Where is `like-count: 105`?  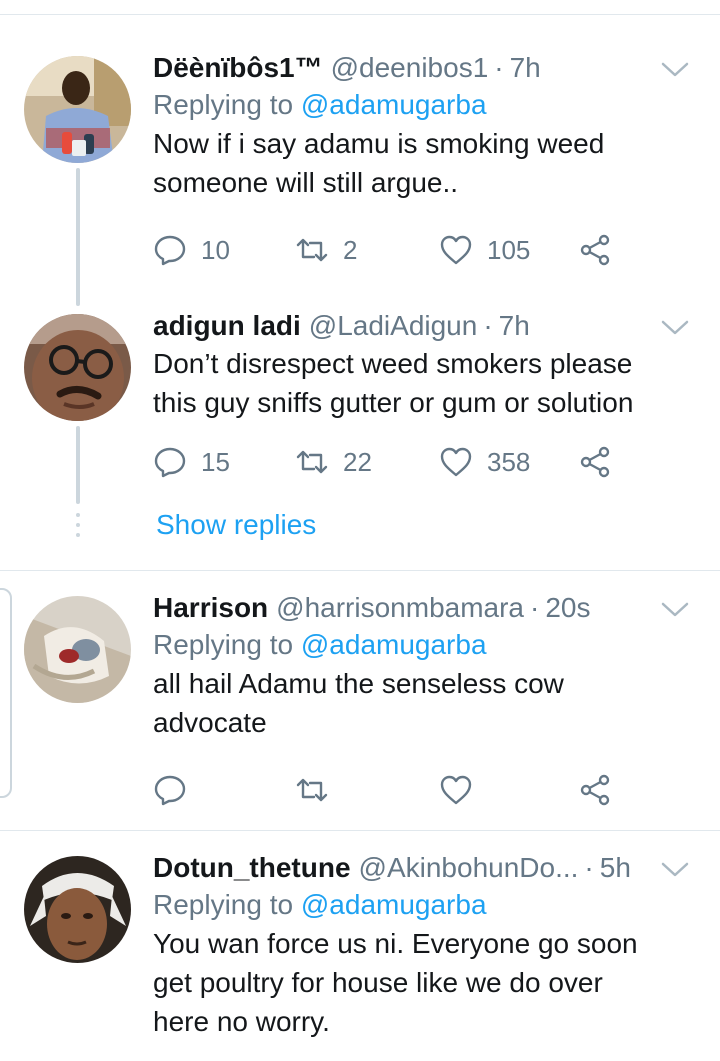 like-count: 105 is located at coordinates (509, 249).